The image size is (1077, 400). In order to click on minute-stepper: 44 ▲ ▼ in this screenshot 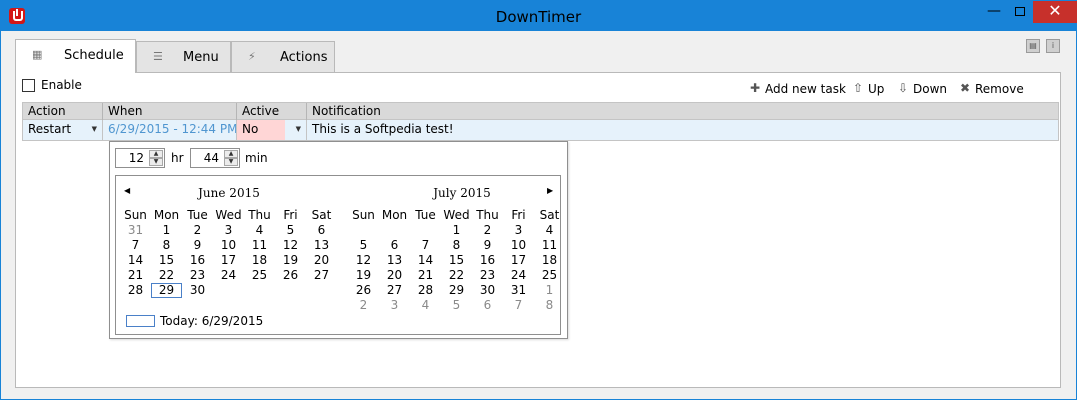, I will do `click(215, 158)`.